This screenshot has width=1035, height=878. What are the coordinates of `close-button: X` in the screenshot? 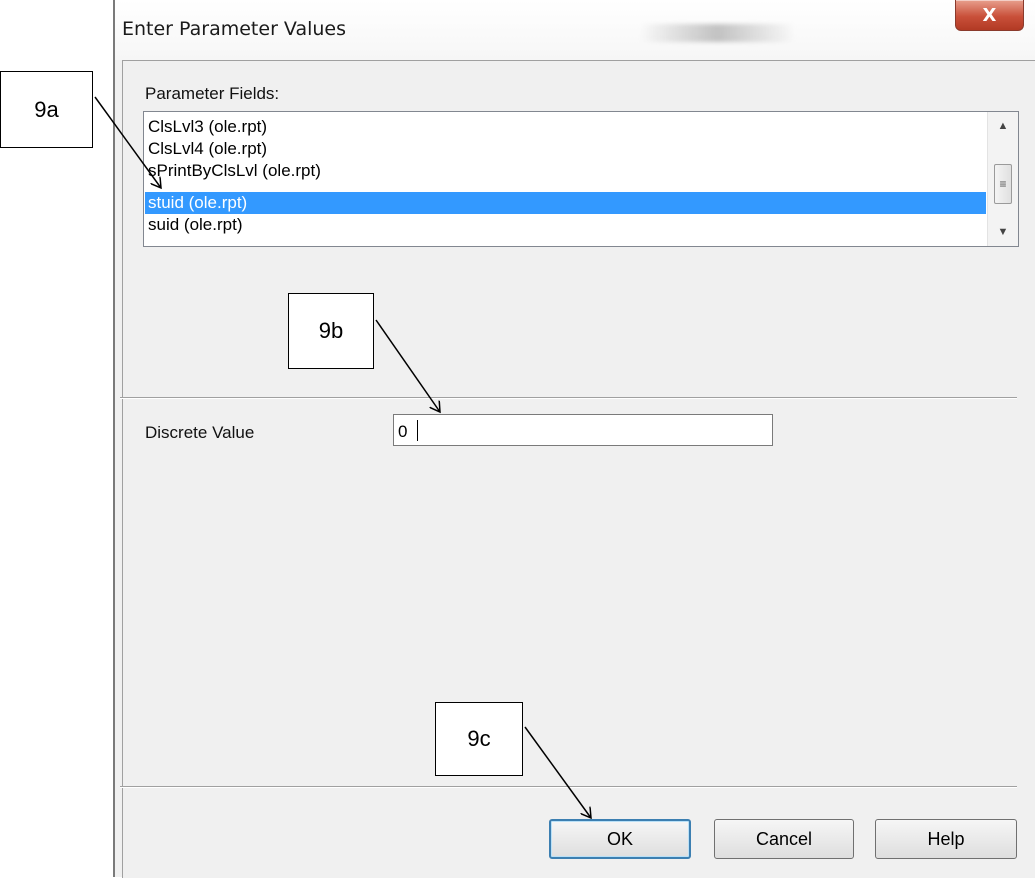 It's located at (989, 15).